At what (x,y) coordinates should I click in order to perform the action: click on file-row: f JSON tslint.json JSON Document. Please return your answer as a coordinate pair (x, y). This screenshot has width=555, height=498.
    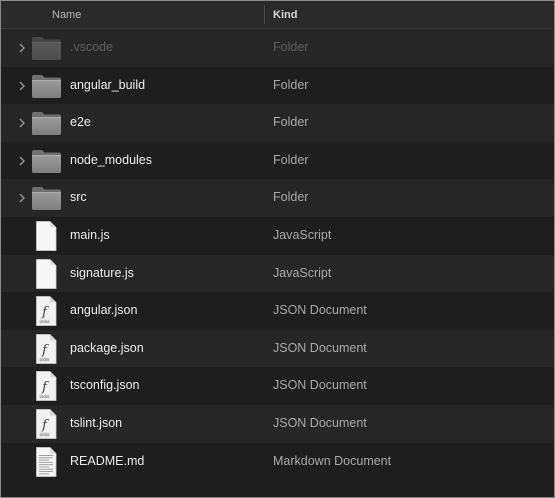
    Looking at the image, I should click on (277, 423).